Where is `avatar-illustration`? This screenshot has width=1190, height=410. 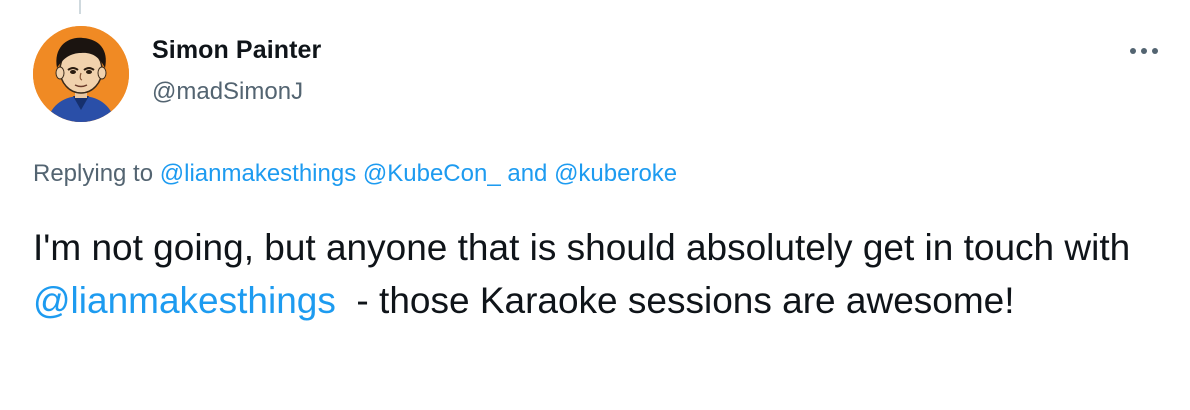 avatar-illustration is located at coordinates (81, 74).